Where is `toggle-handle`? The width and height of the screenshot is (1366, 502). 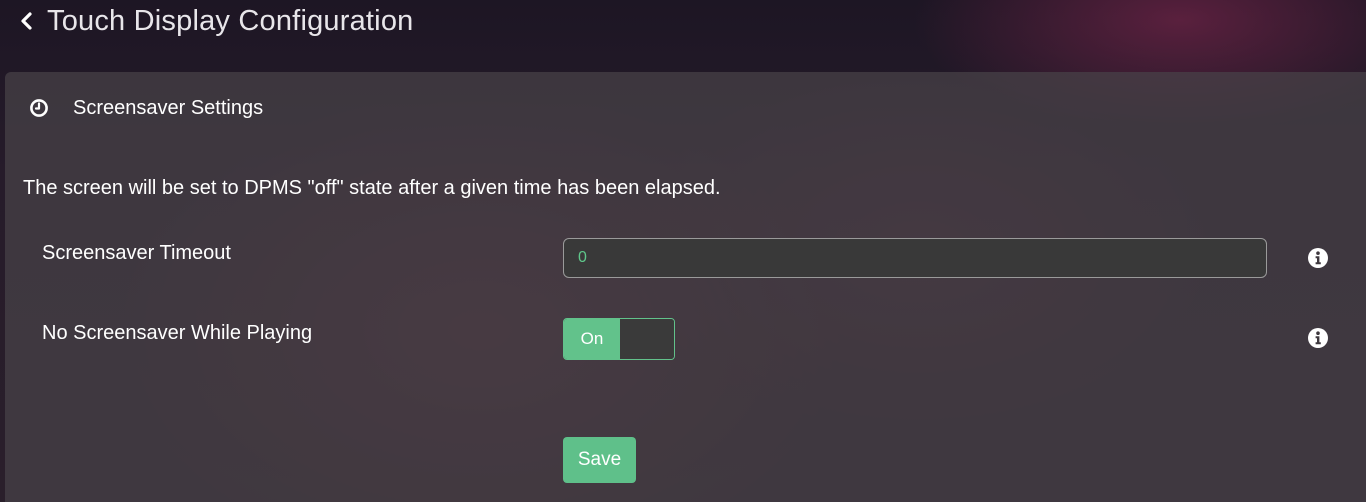
toggle-handle is located at coordinates (647, 339).